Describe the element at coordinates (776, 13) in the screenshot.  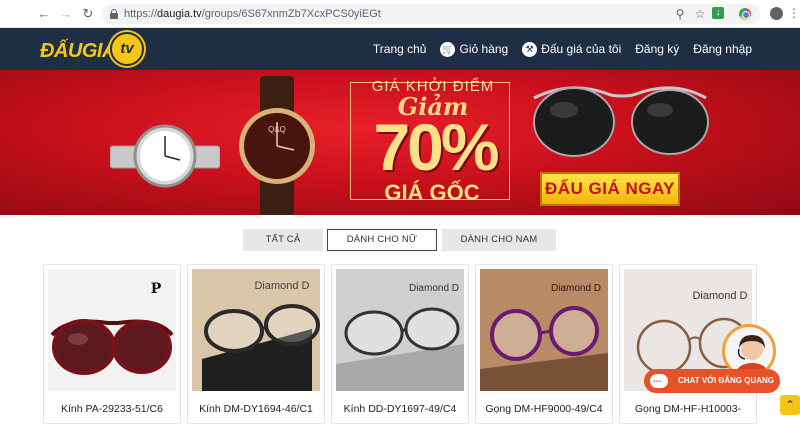
I see `profile-icon` at that location.